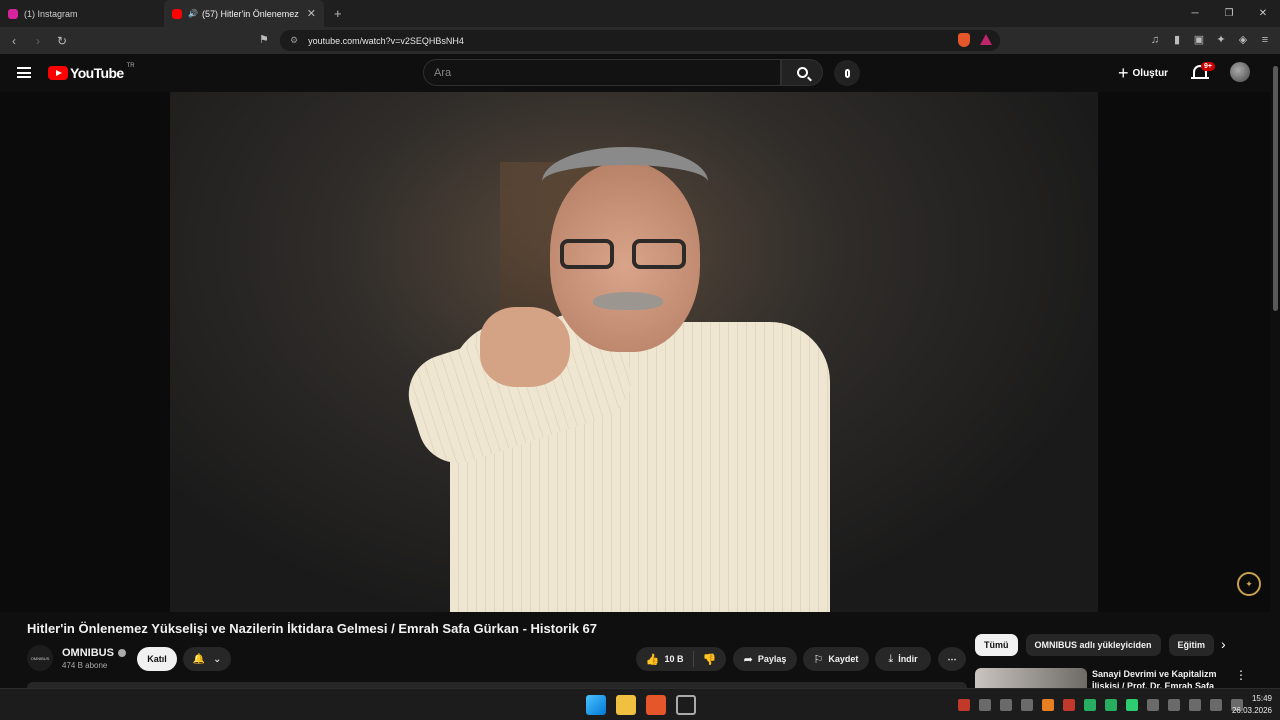 This screenshot has width=1280, height=720. What do you see at coordinates (121, 653) in the screenshot?
I see `verified-icon` at bounding box center [121, 653].